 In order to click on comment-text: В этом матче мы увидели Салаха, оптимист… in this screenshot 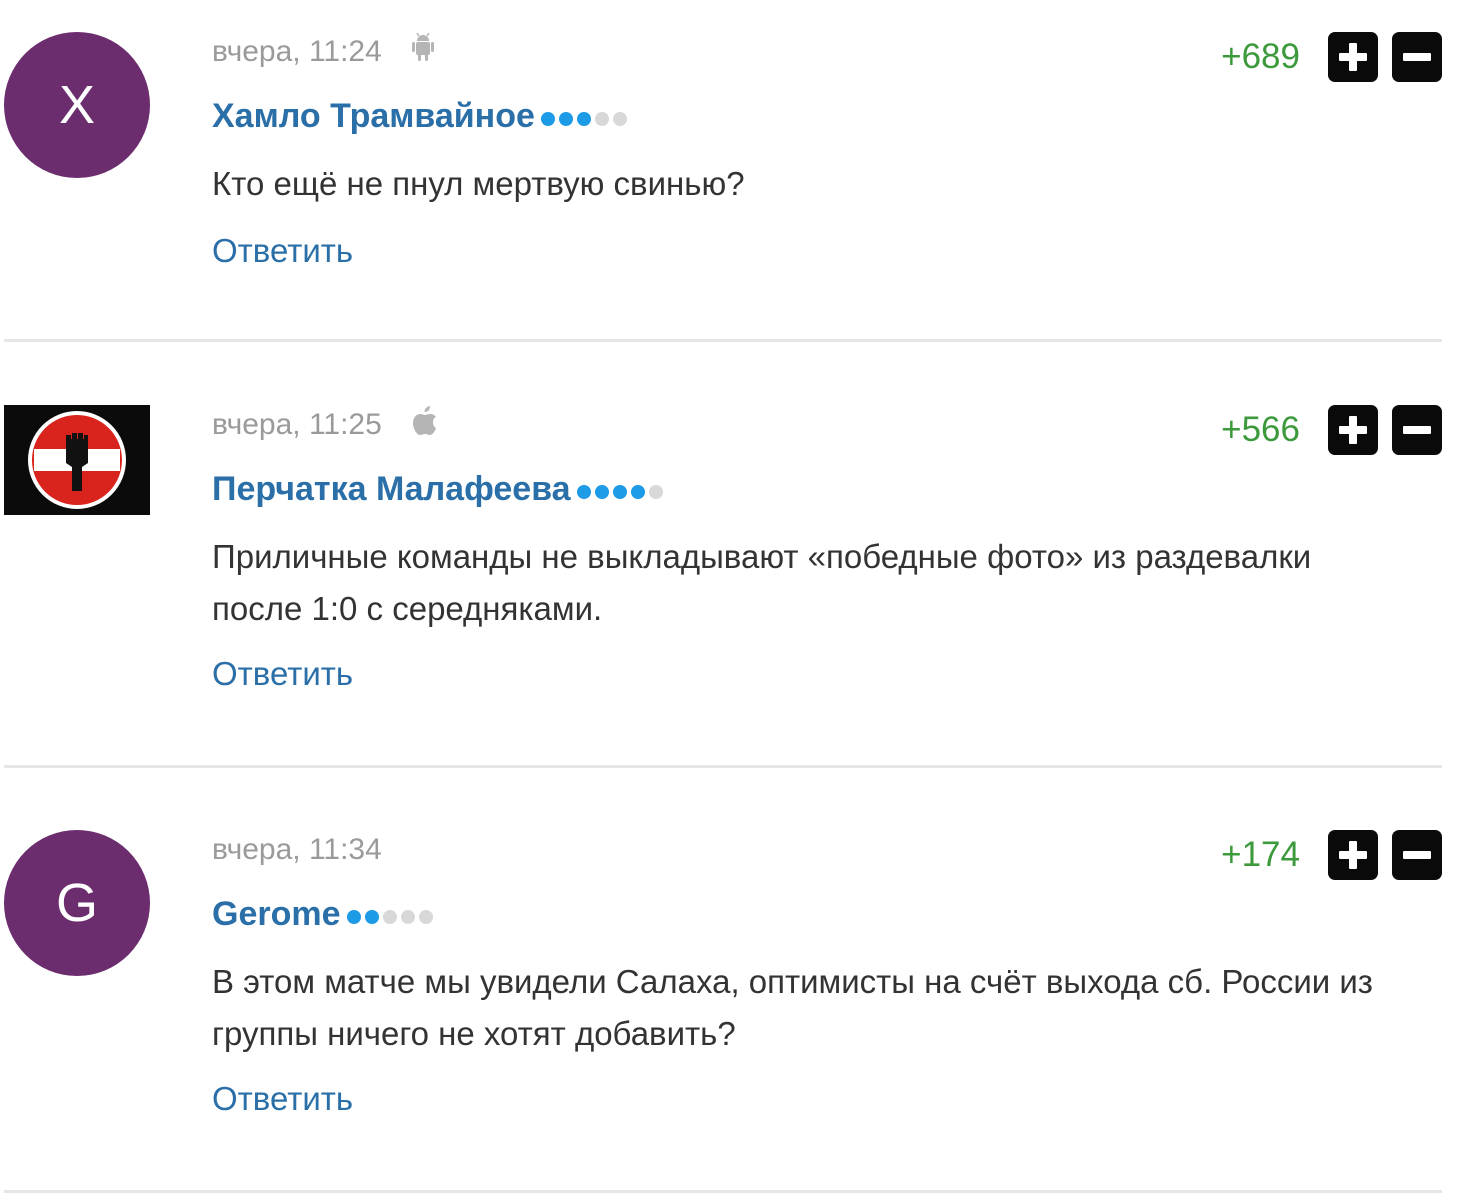, I will do `click(792, 1007)`.